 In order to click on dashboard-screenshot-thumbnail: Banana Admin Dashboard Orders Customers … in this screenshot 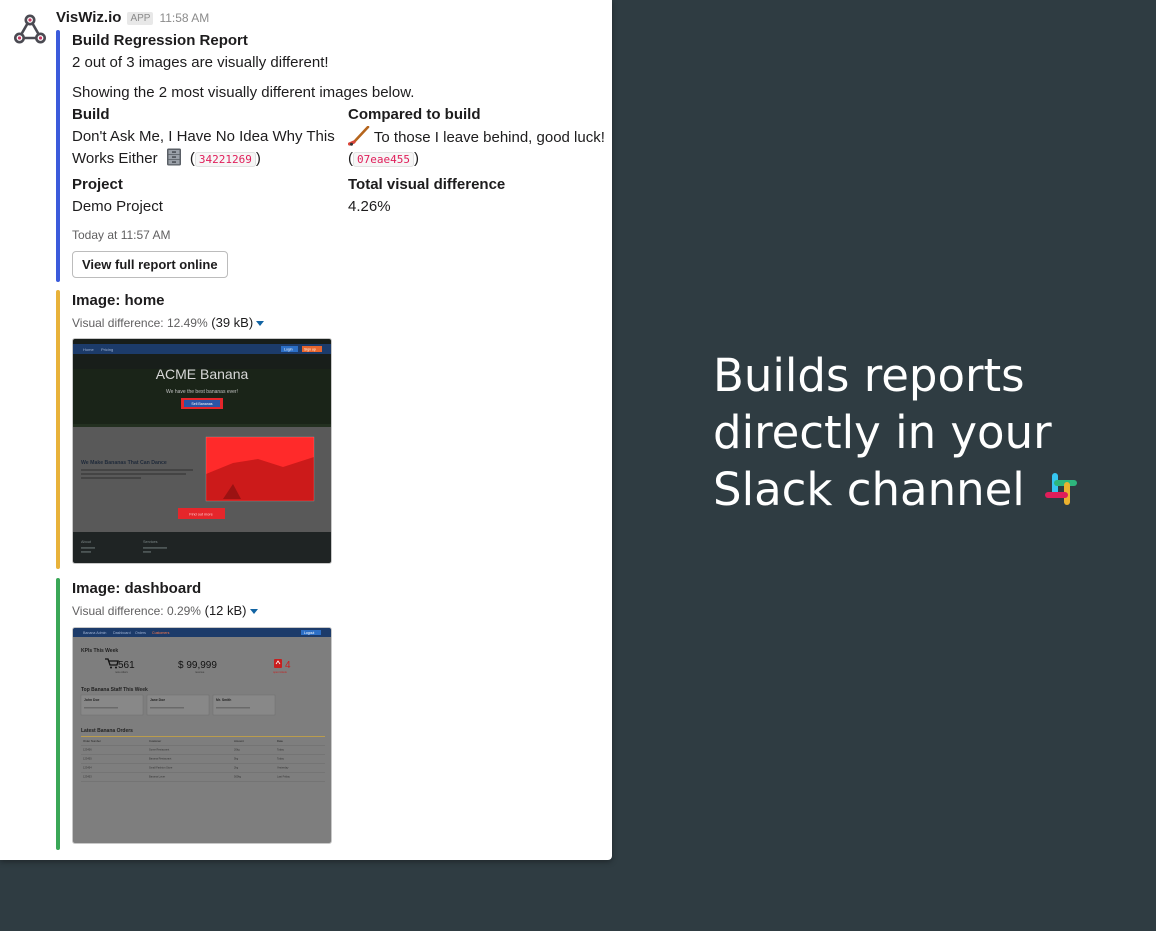, I will do `click(202, 735)`.